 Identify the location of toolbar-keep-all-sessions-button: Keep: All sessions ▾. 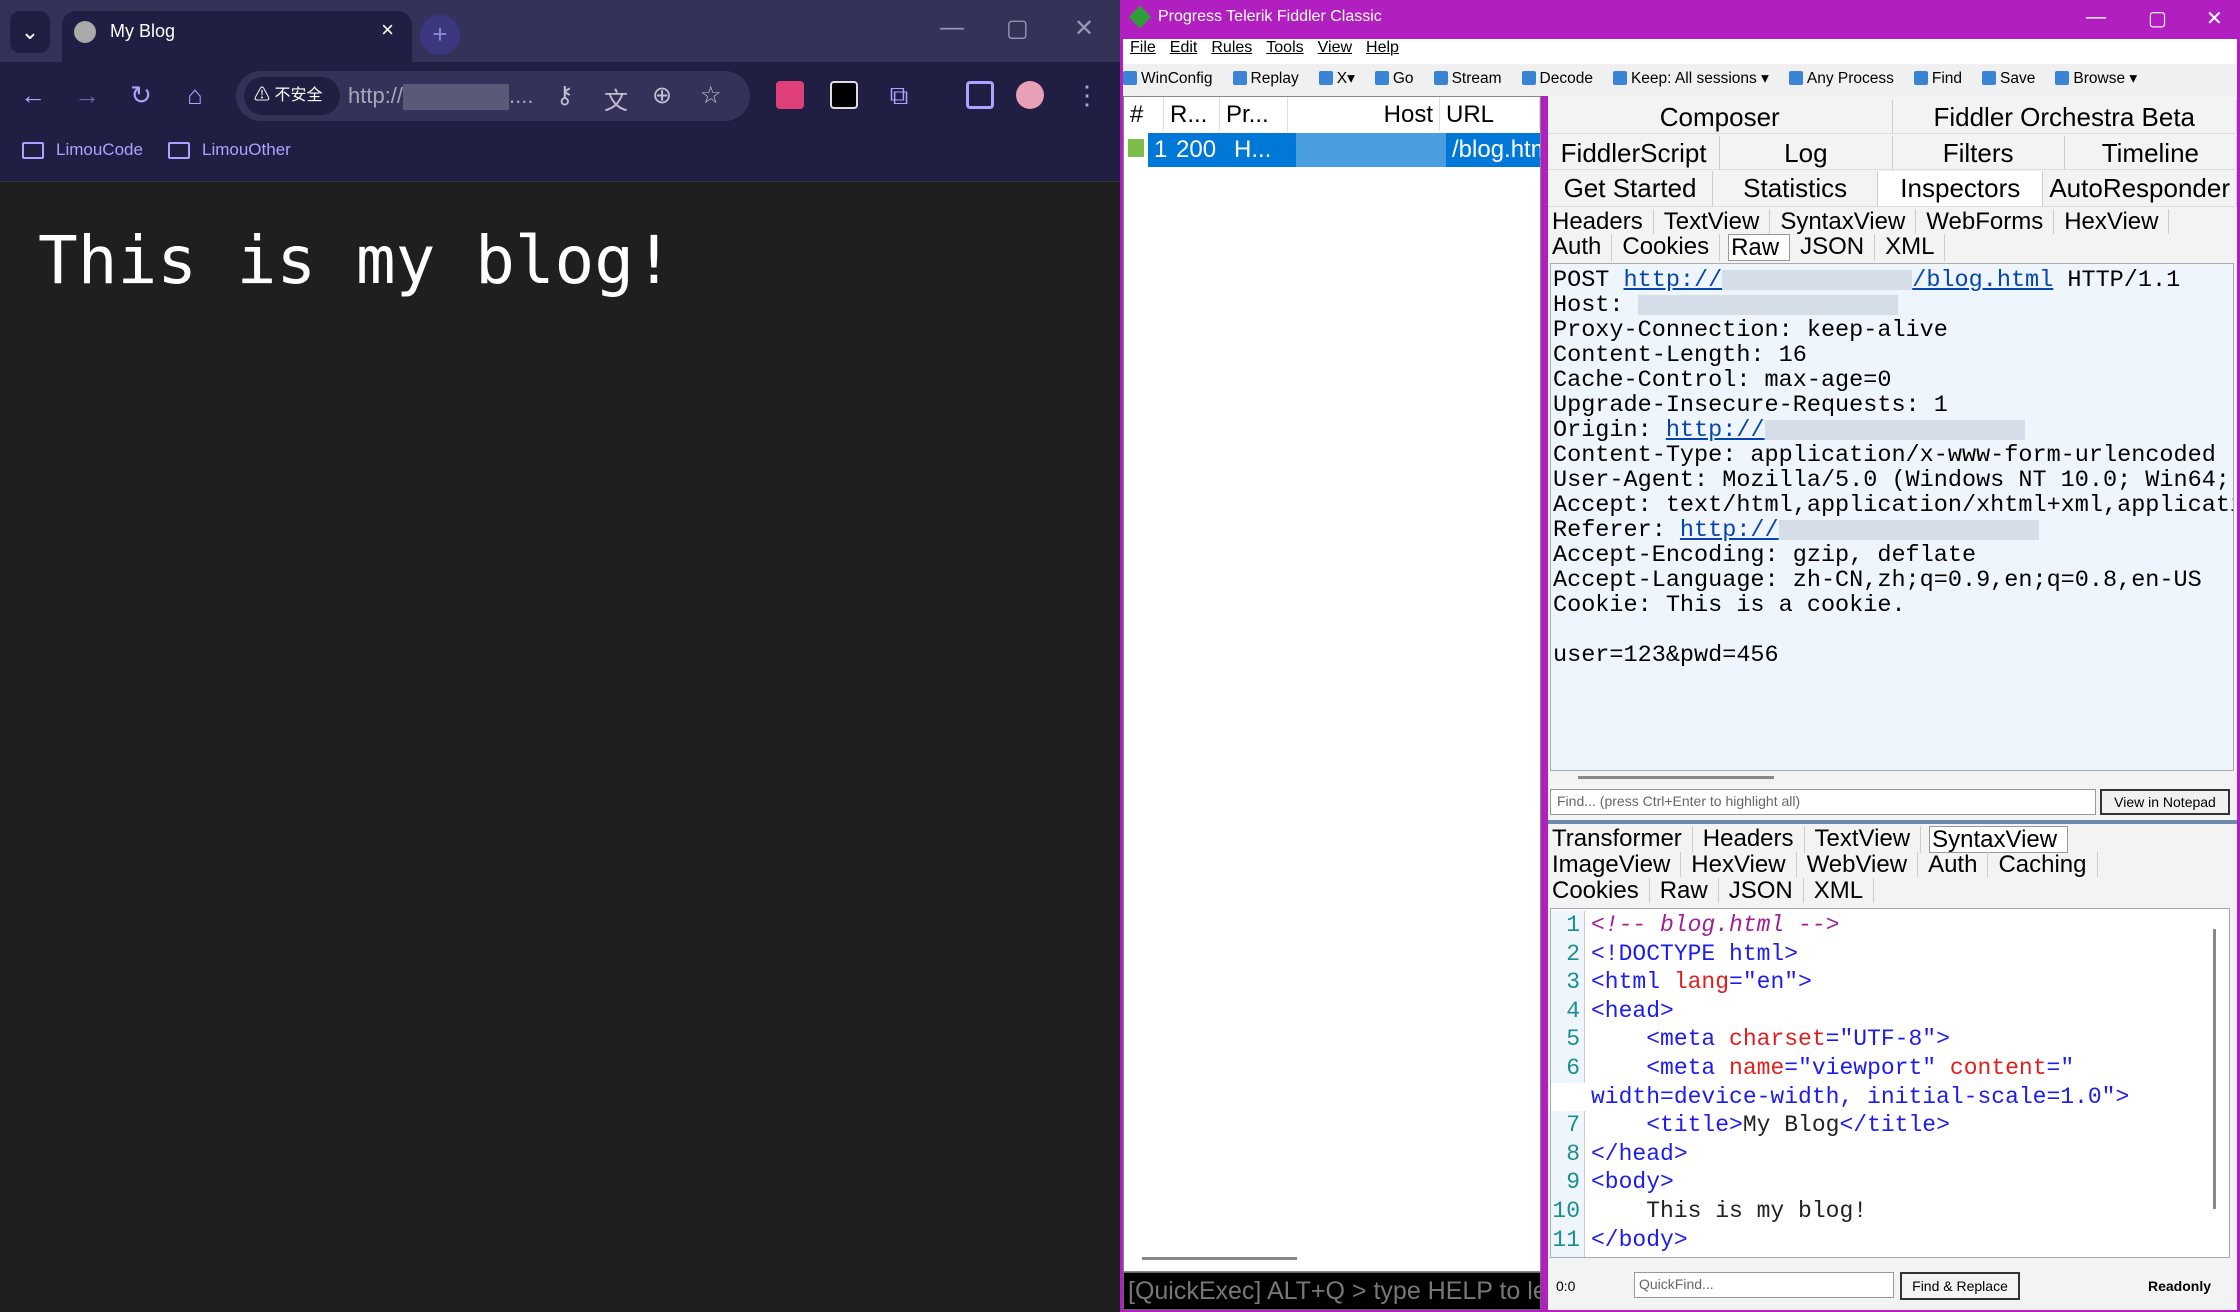
(1695, 78).